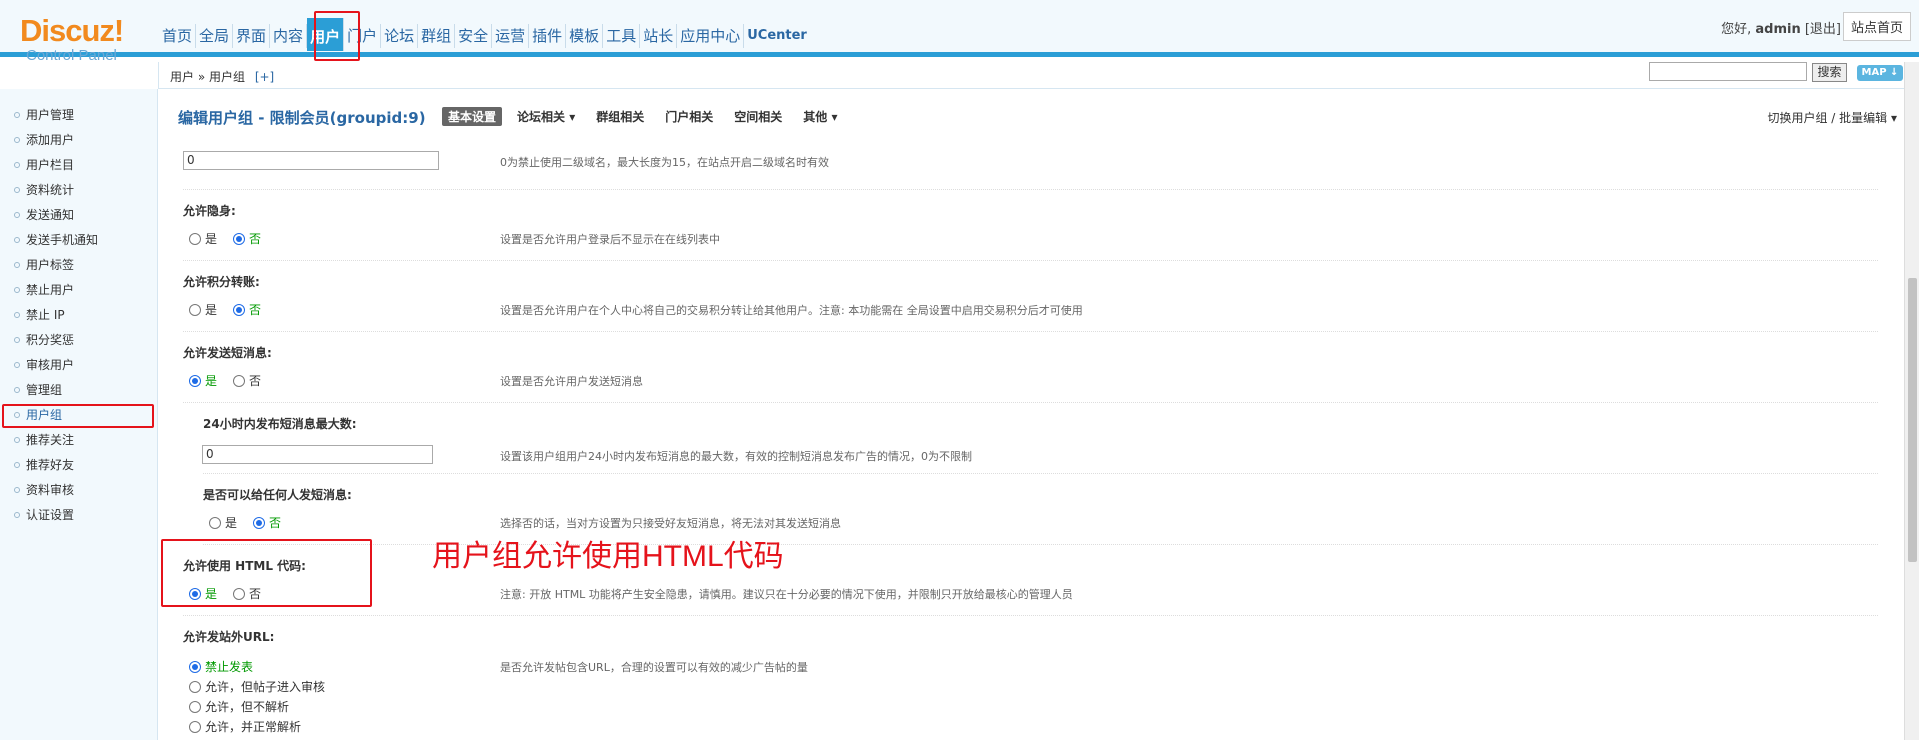 This screenshot has width=1919, height=740. Describe the element at coordinates (245, 726) in the screenshot. I see `url-parse-radio: 允许，并正常解析` at that location.